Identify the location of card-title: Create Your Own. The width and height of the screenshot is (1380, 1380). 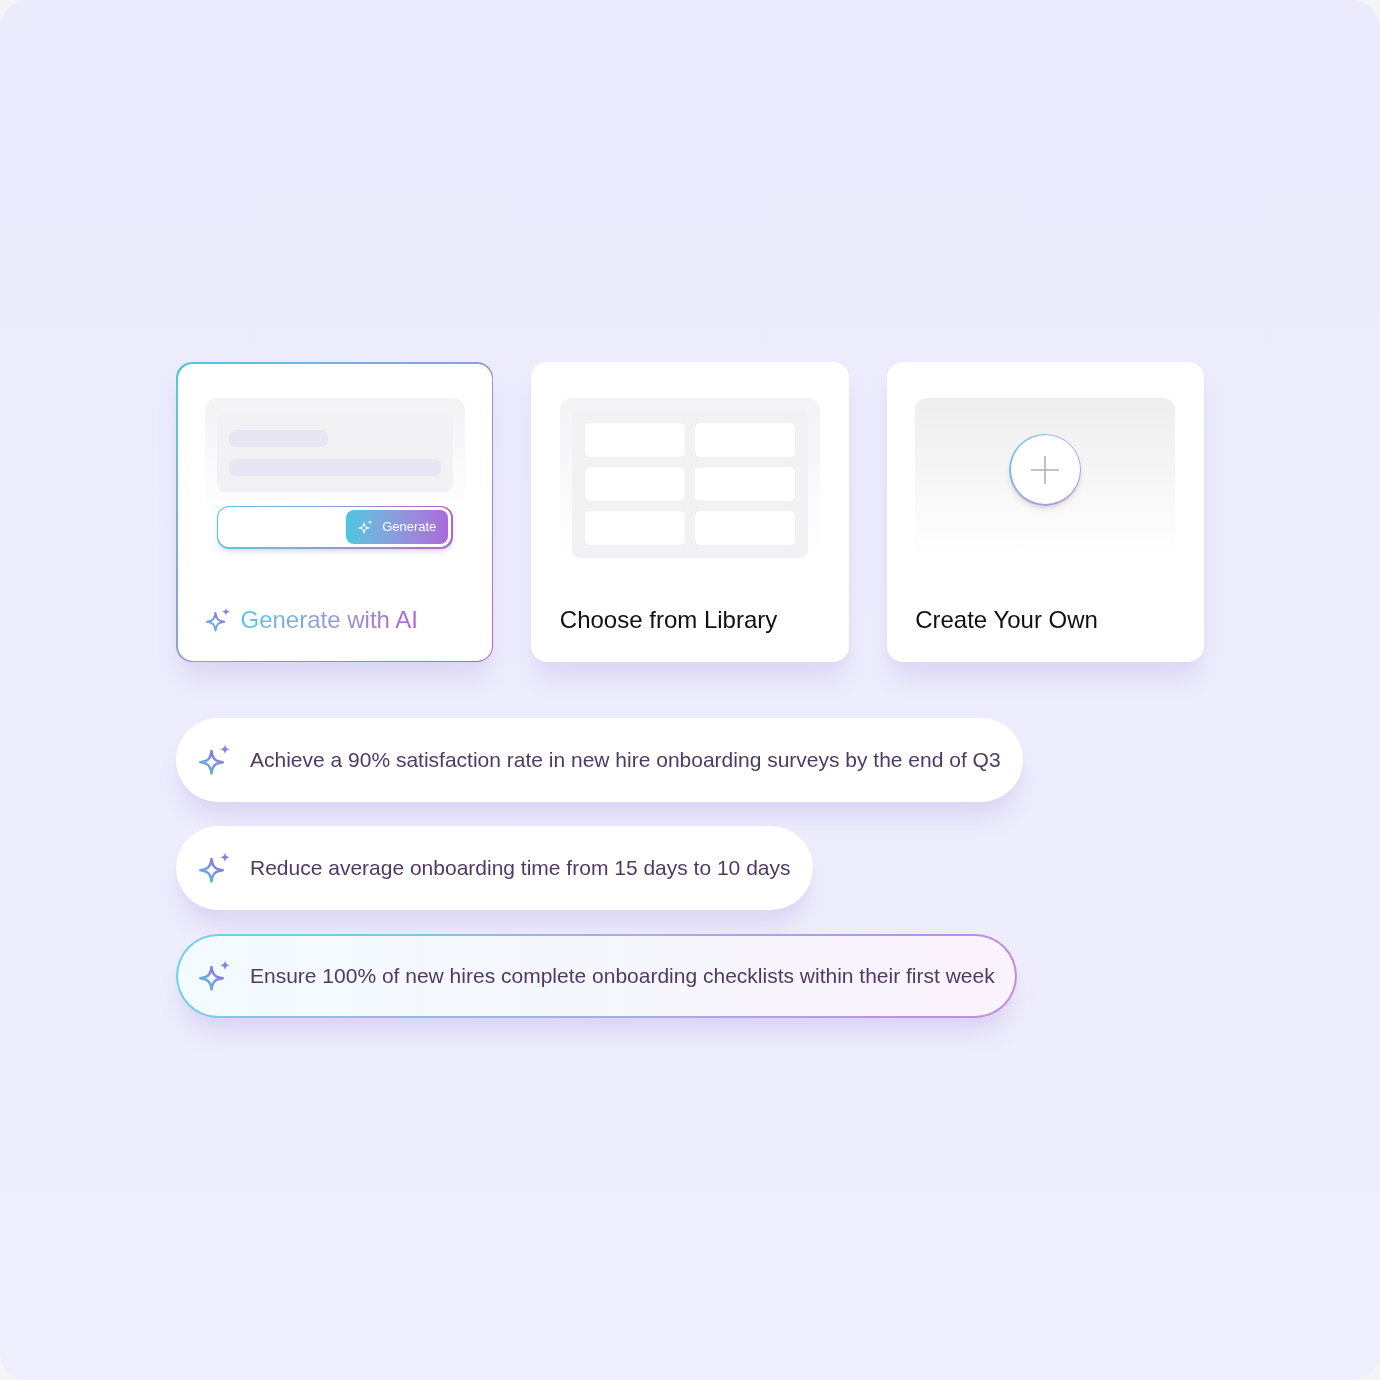
(1006, 619).